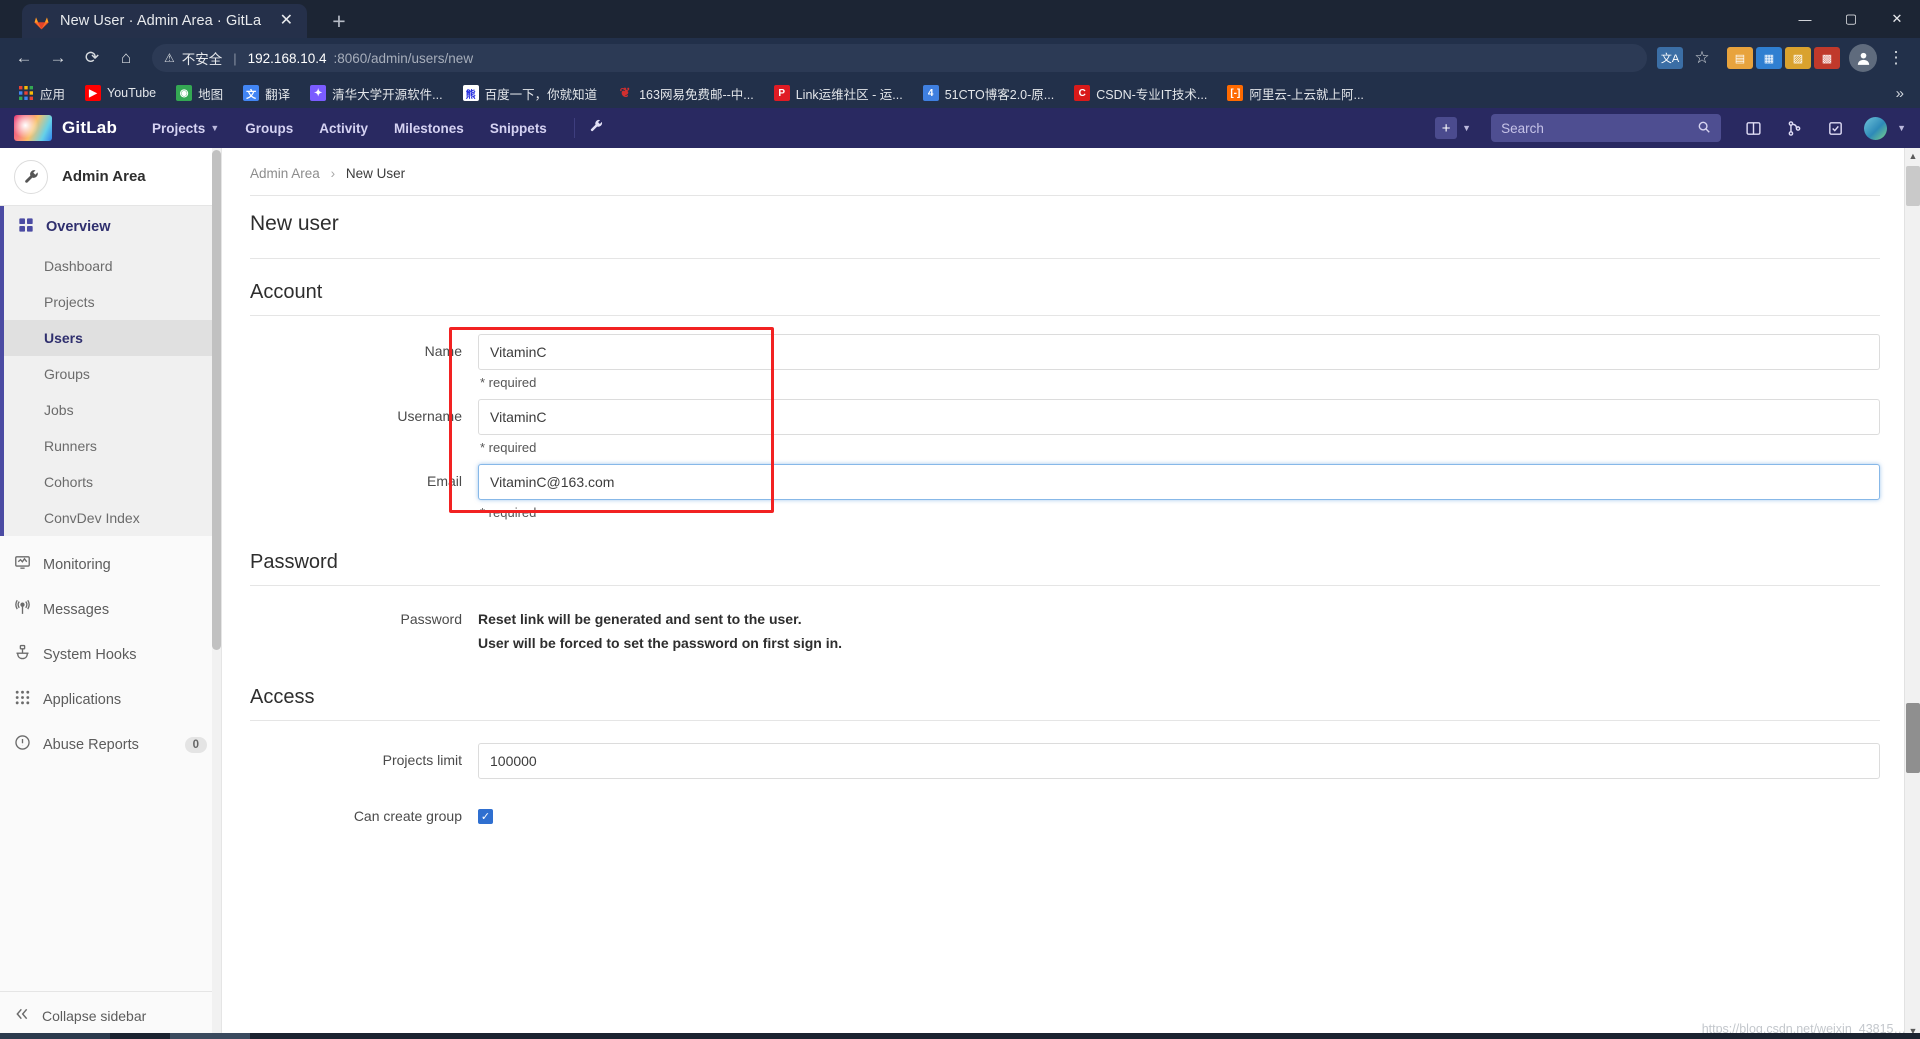 This screenshot has width=1920, height=1039. I want to click on reload-icon: ⟳, so click(92, 58).